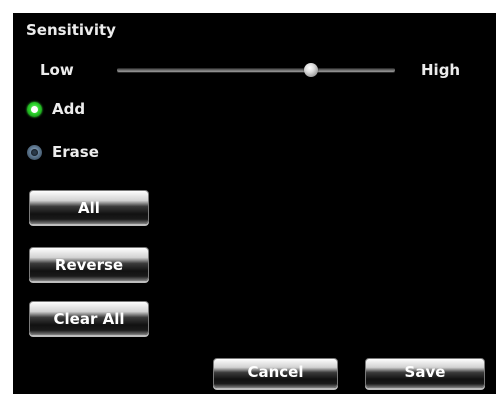  What do you see at coordinates (71, 30) in the screenshot?
I see `sensitivity-title: Sensitivity` at bounding box center [71, 30].